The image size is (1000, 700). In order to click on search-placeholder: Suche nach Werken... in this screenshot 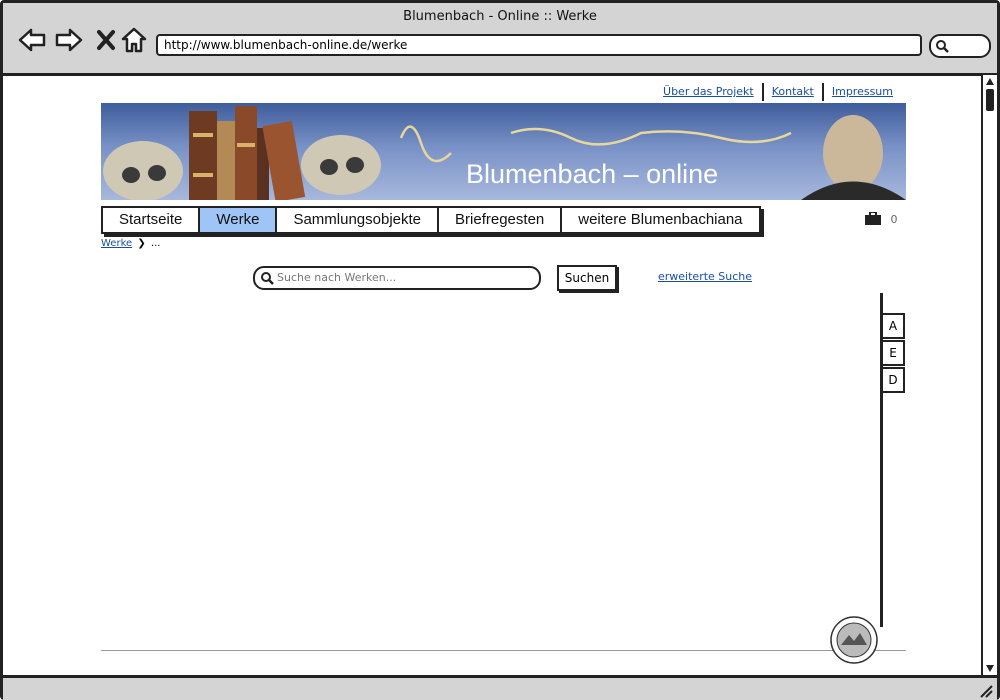, I will do `click(337, 277)`.